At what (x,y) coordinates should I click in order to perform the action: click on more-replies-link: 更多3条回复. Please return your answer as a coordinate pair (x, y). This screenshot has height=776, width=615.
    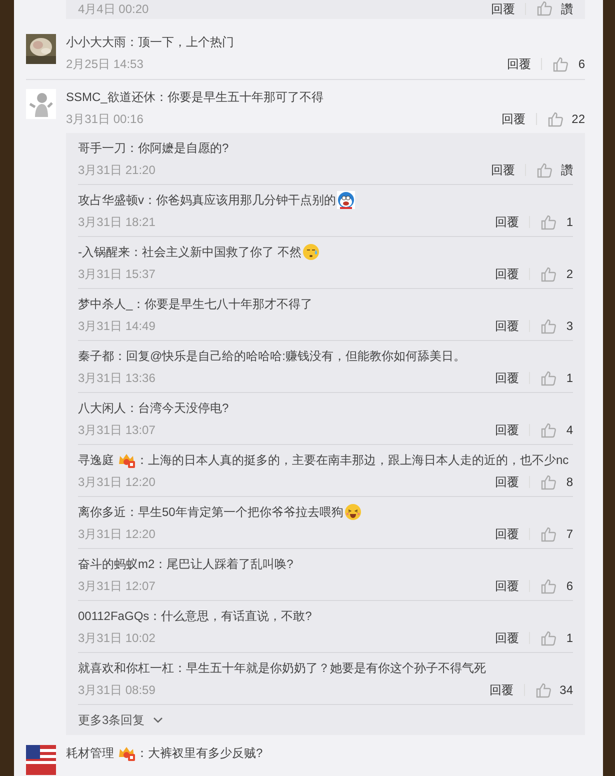
    Looking at the image, I should click on (120, 719).